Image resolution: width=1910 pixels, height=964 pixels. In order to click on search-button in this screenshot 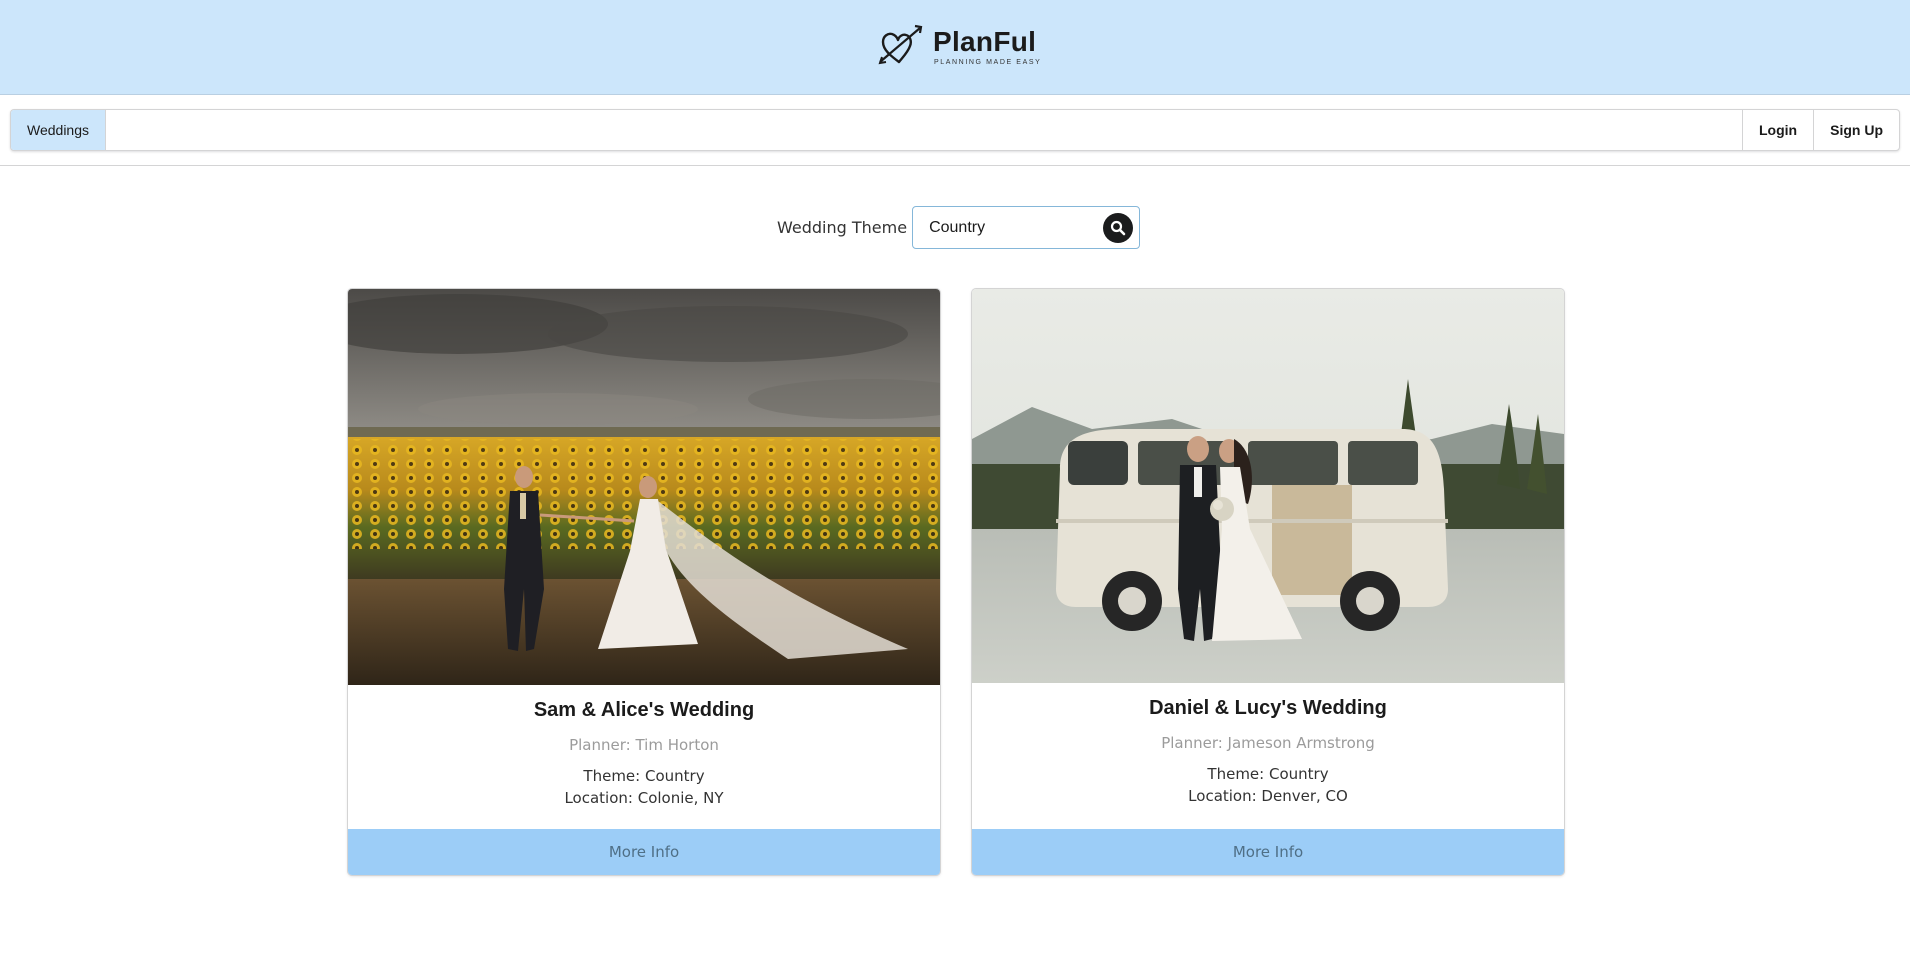, I will do `click(1118, 228)`.